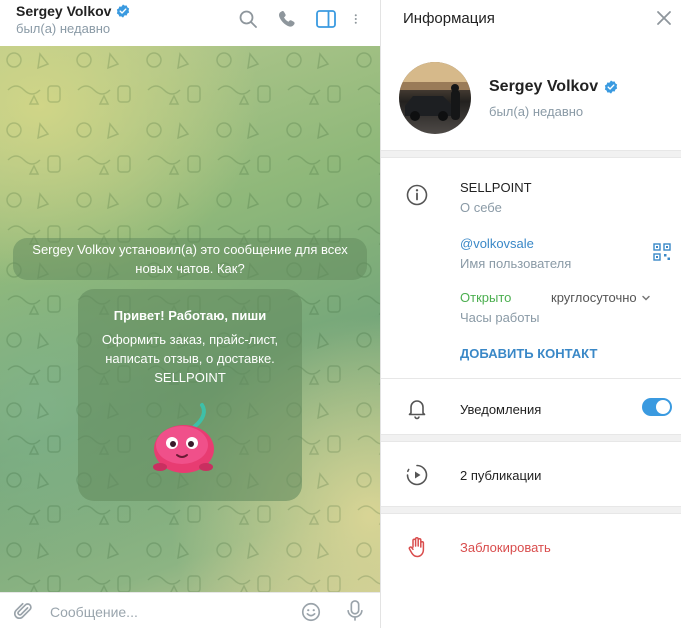 Image resolution: width=681 pixels, height=628 pixels. What do you see at coordinates (326, 19) in the screenshot?
I see `sidebar-toggle-icon` at bounding box center [326, 19].